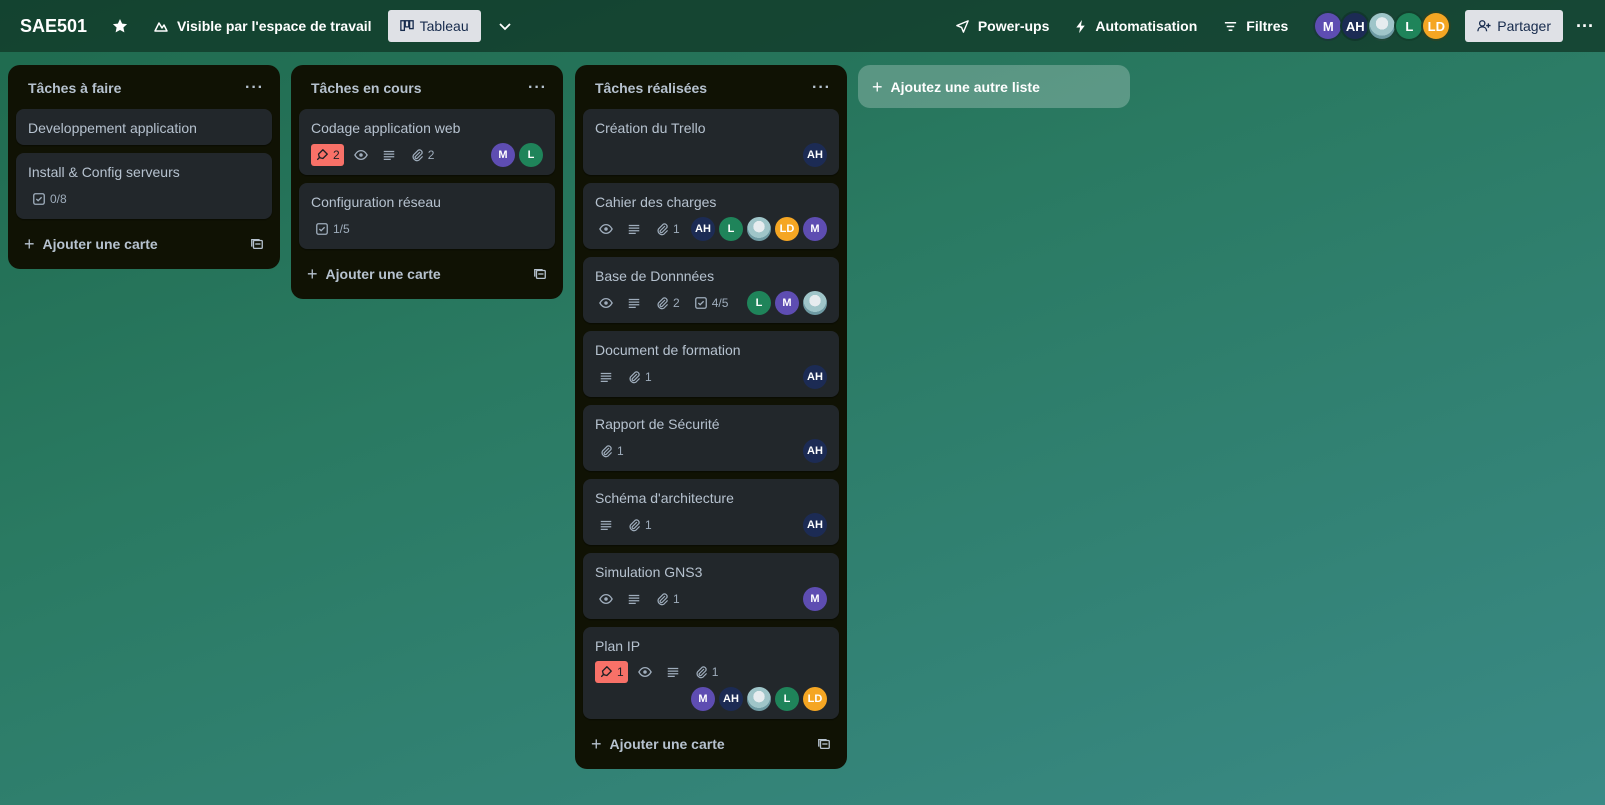  What do you see at coordinates (711, 586) in the screenshot?
I see `card: Simulation GNS3 1 M` at bounding box center [711, 586].